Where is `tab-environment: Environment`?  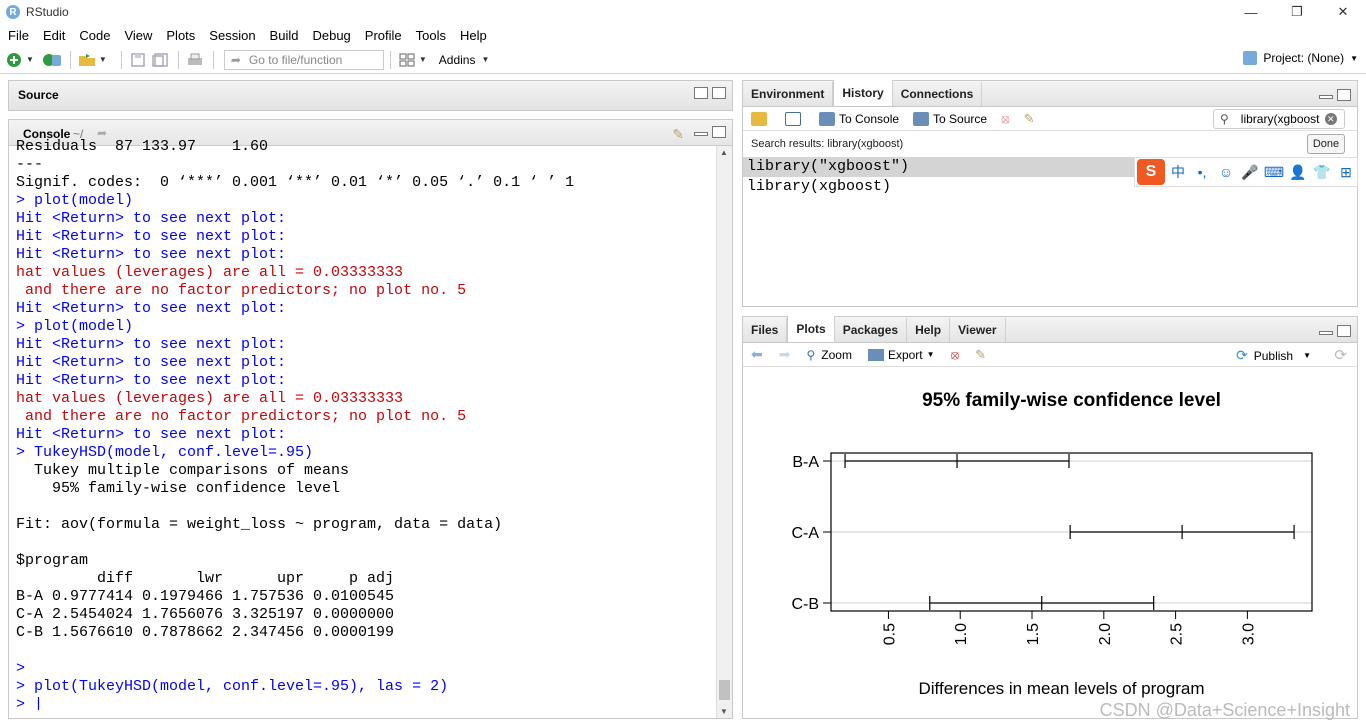
tab-environment: Environment is located at coordinates (788, 94).